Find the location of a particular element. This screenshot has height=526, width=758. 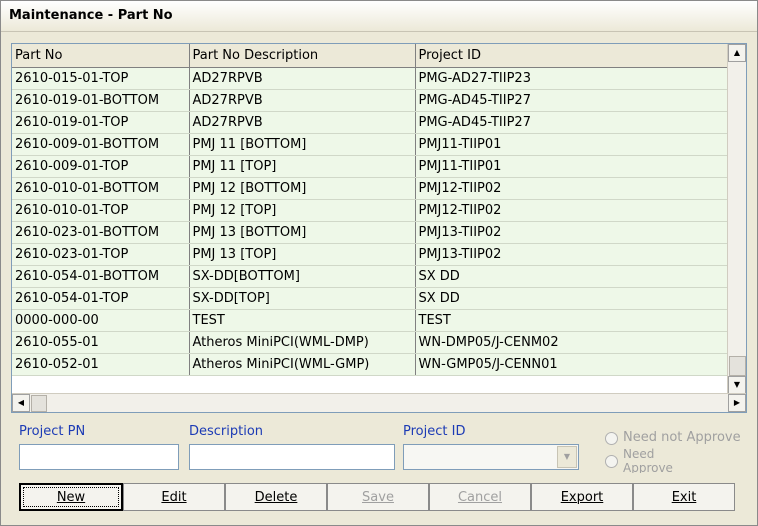

cell-description: PMJ 12 [TOP] is located at coordinates (302, 210).